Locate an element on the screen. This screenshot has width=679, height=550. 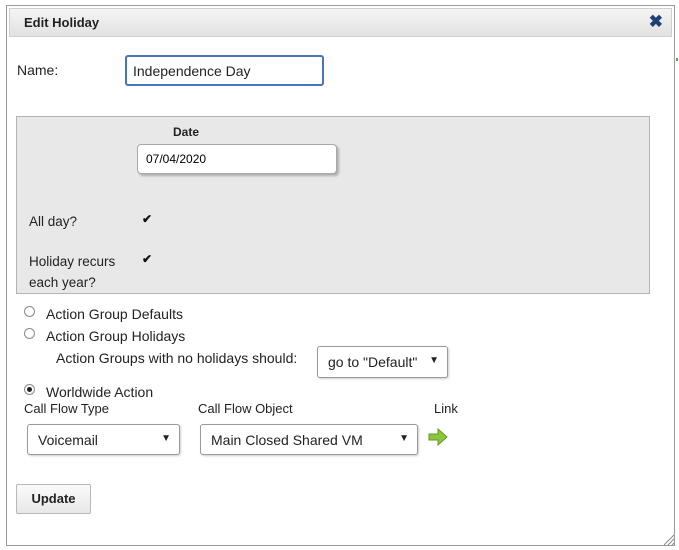
resize-grip-icon is located at coordinates (668, 539).